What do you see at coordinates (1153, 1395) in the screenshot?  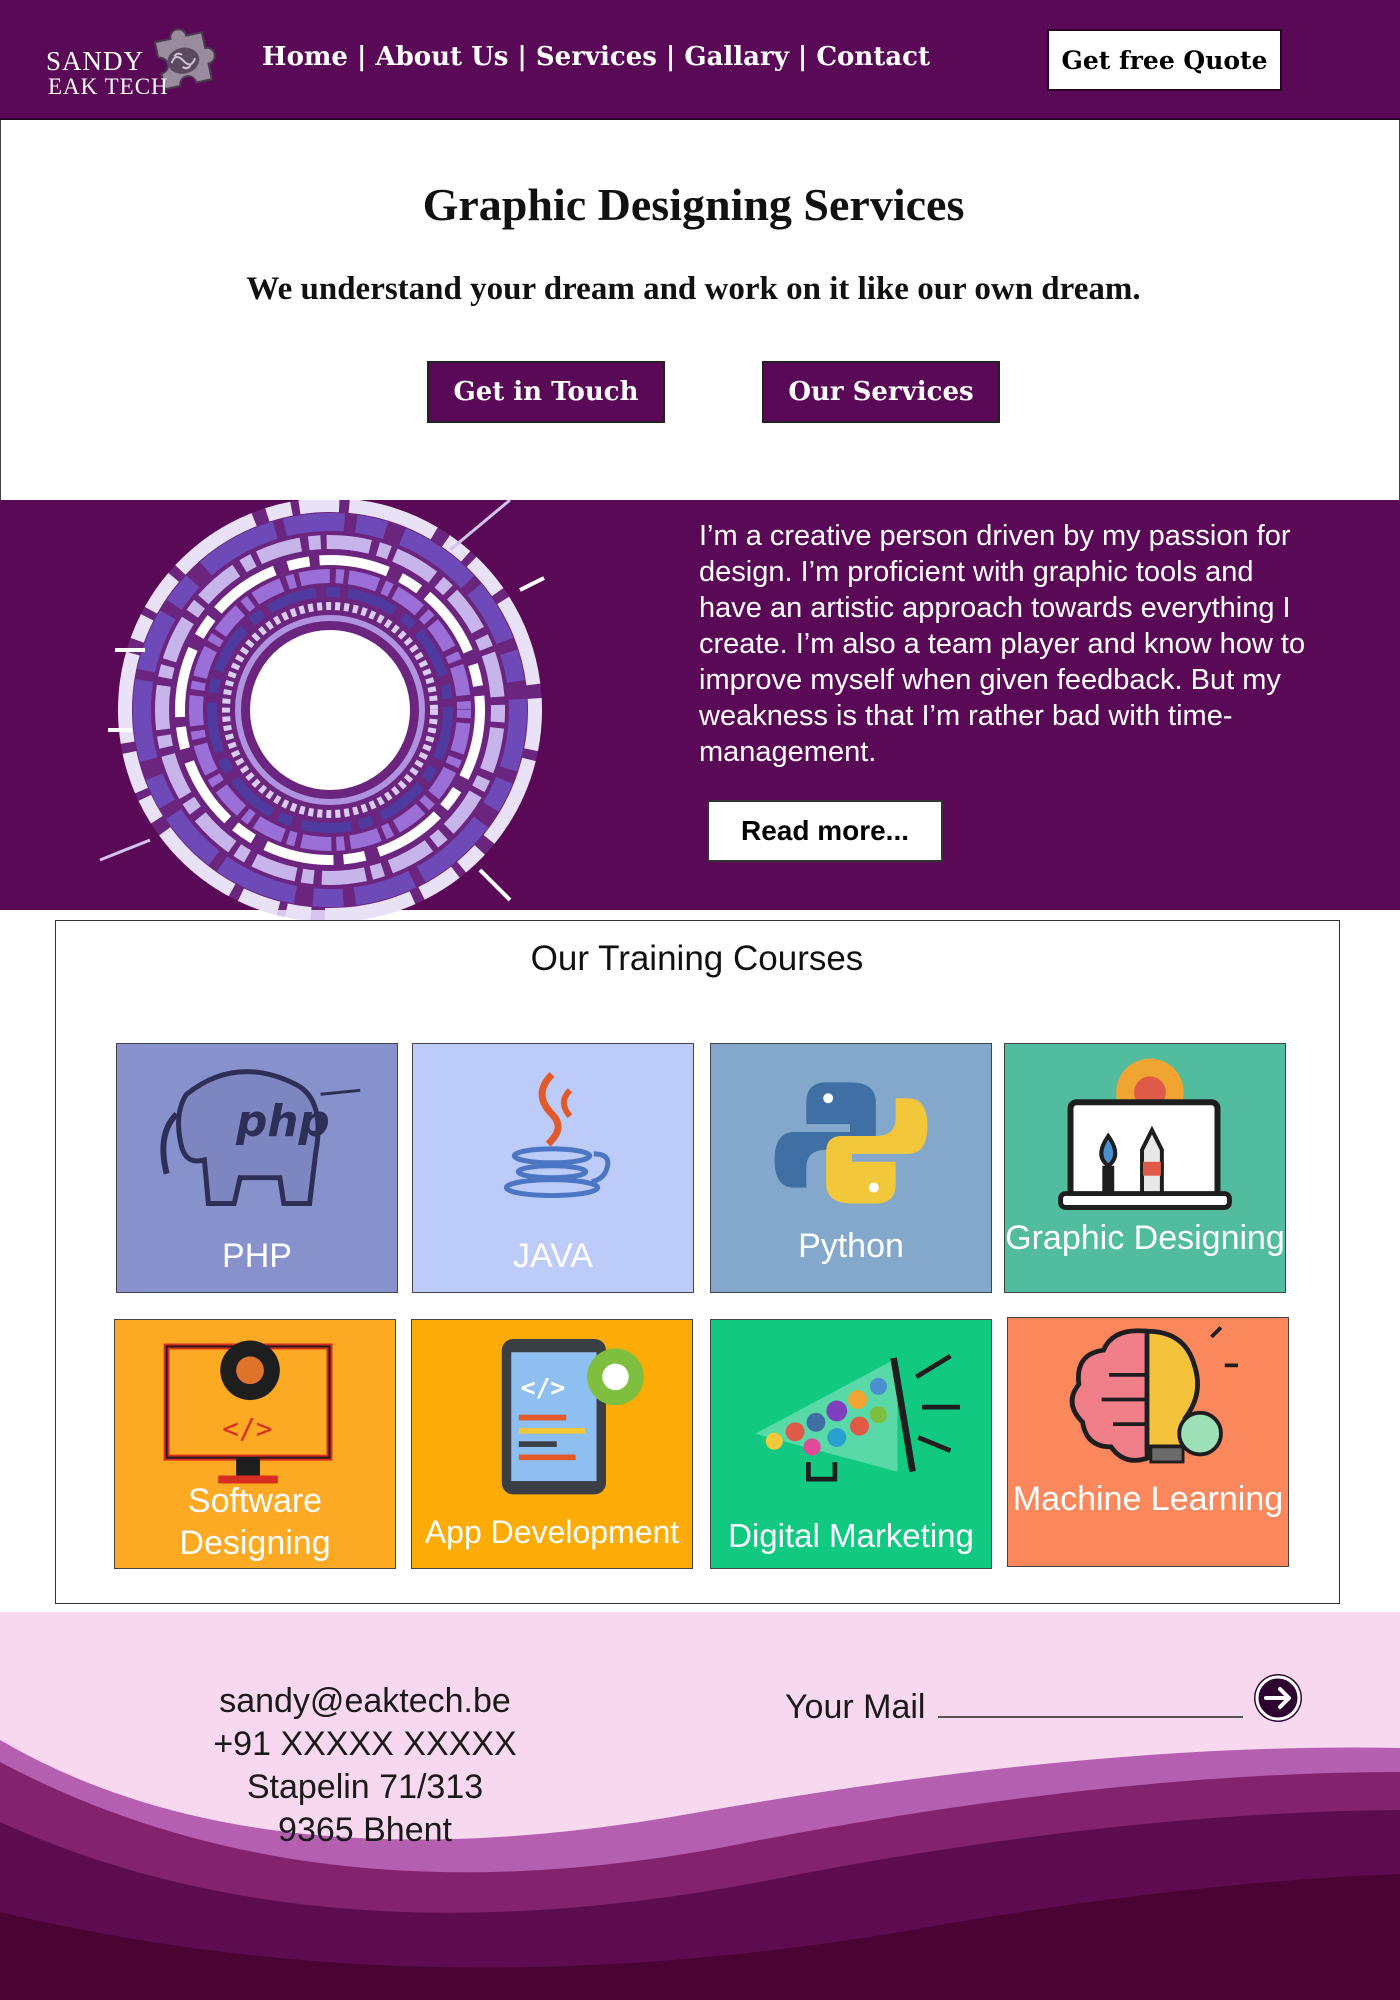 I see `brain-bulb-icon` at bounding box center [1153, 1395].